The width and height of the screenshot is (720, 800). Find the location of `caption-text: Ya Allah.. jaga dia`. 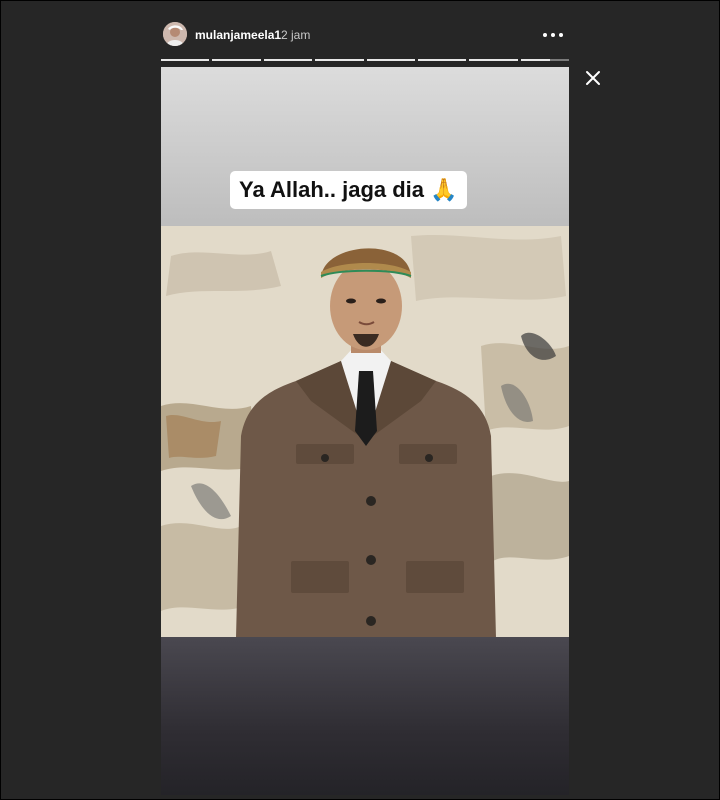

caption-text: Ya Allah.. jaga dia is located at coordinates (332, 189).